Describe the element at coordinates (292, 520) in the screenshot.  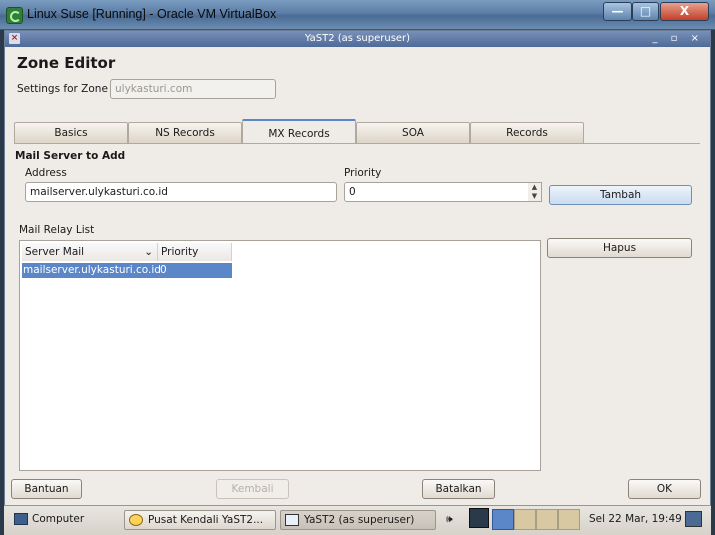
I see `window-icon` at that location.